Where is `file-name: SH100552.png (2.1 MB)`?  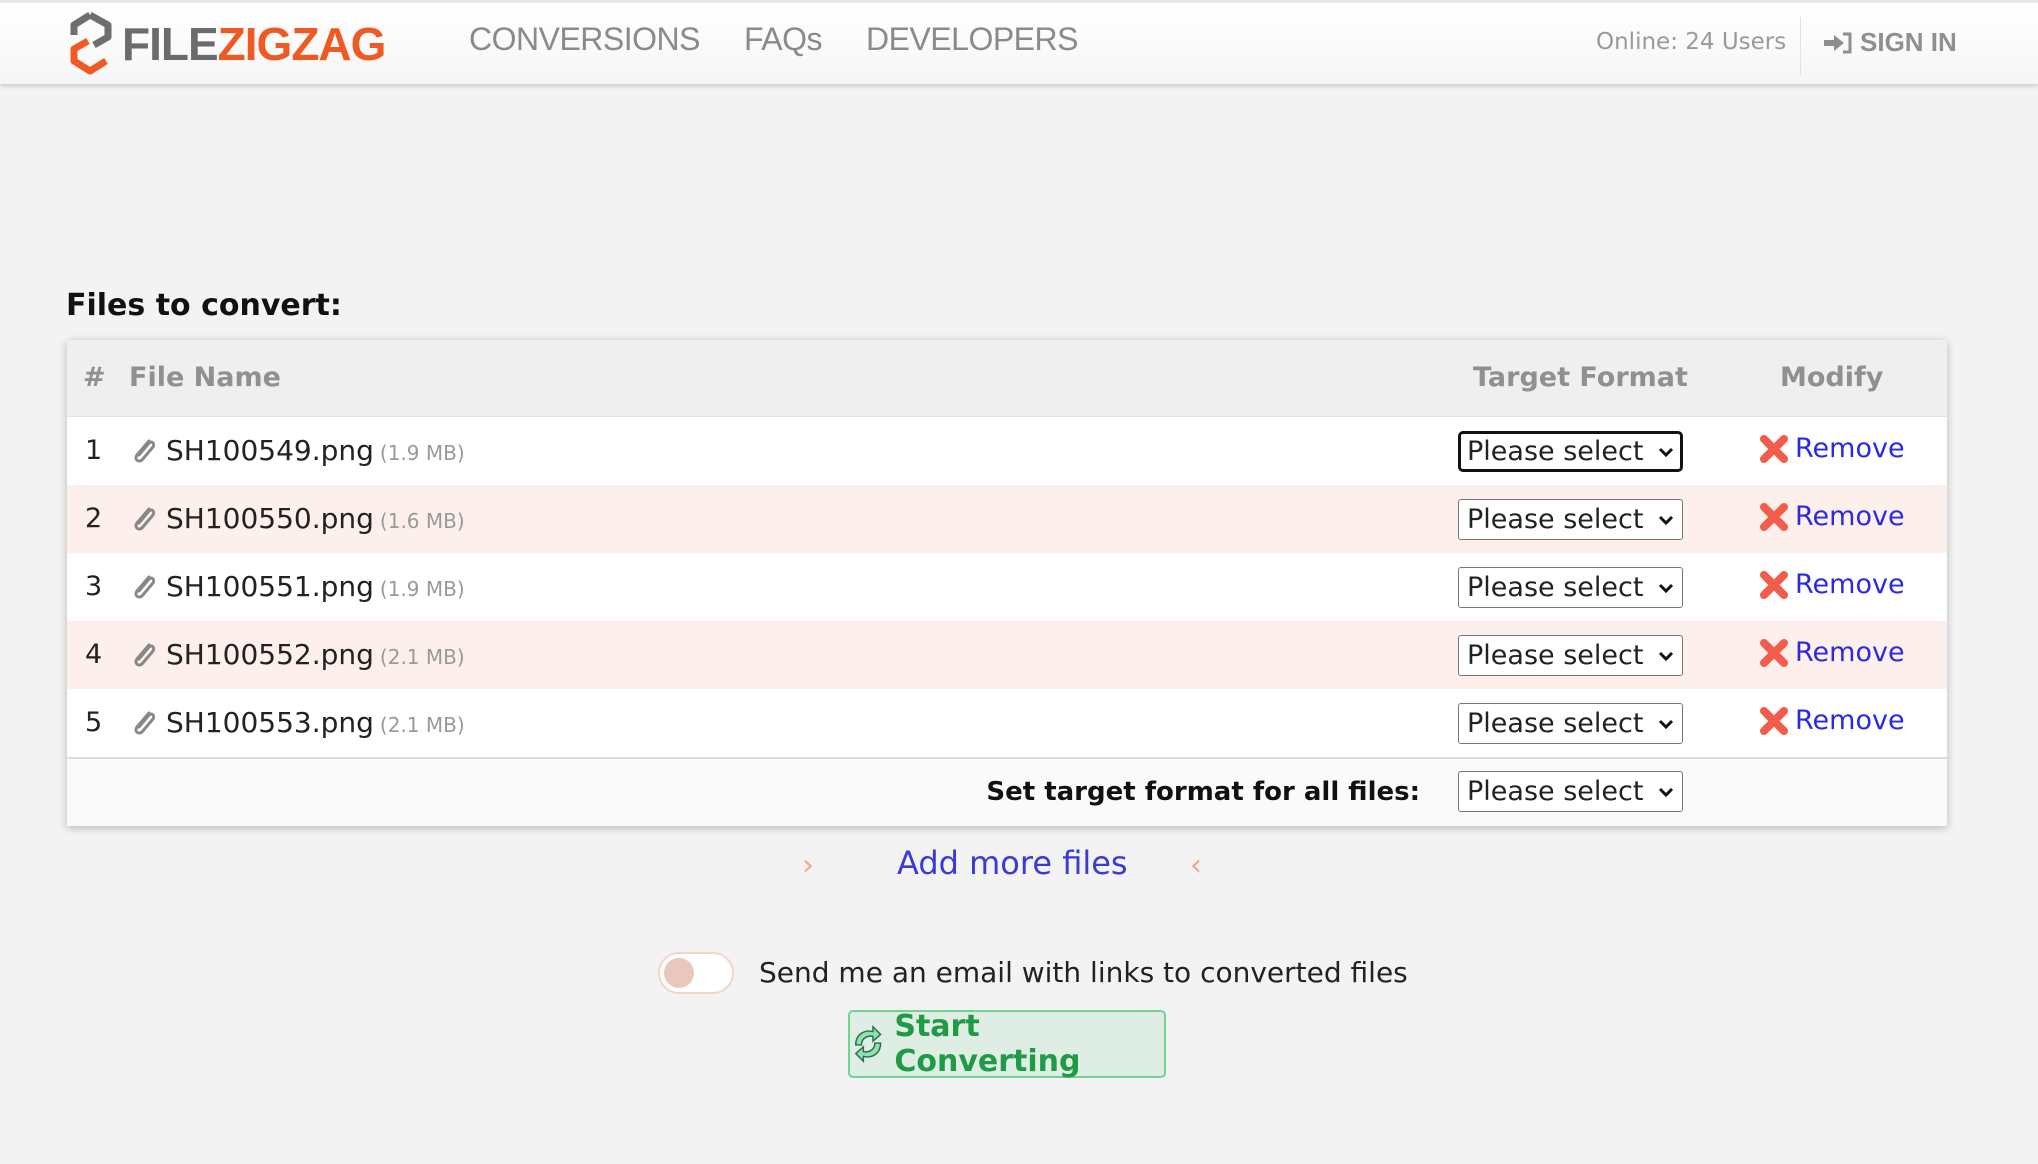 file-name: SH100552.png (2.1 MB) is located at coordinates (315, 654).